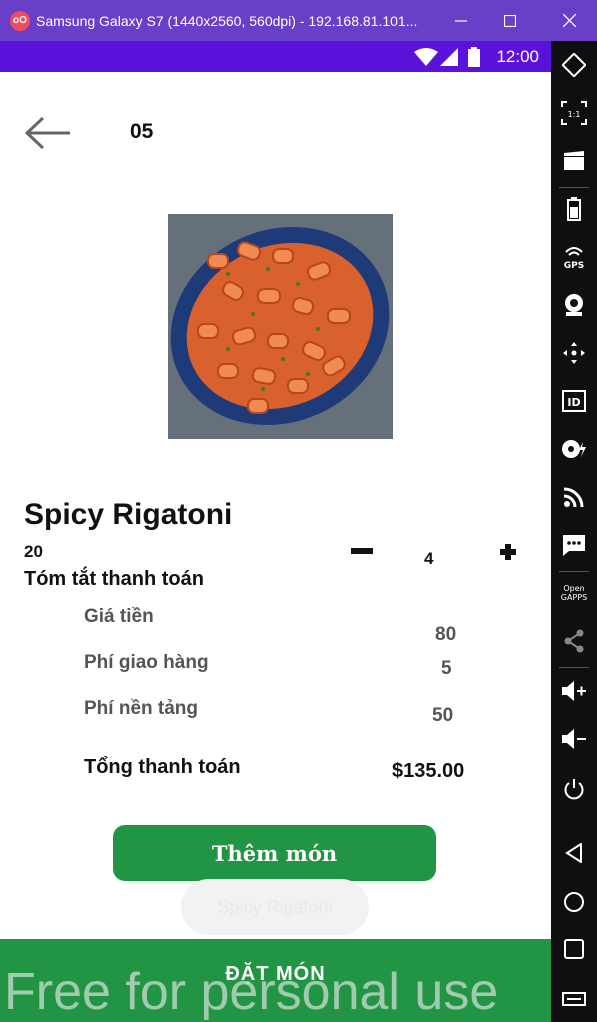  Describe the element at coordinates (20, 20) in the screenshot. I see `app-logo-icon: oO` at that location.